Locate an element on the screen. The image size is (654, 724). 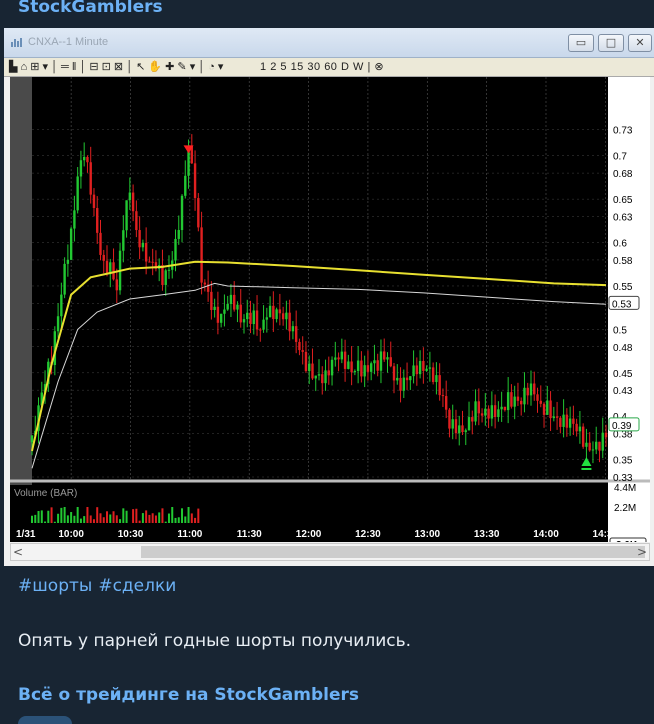
price-tick: 0.35 is located at coordinates (623, 461).